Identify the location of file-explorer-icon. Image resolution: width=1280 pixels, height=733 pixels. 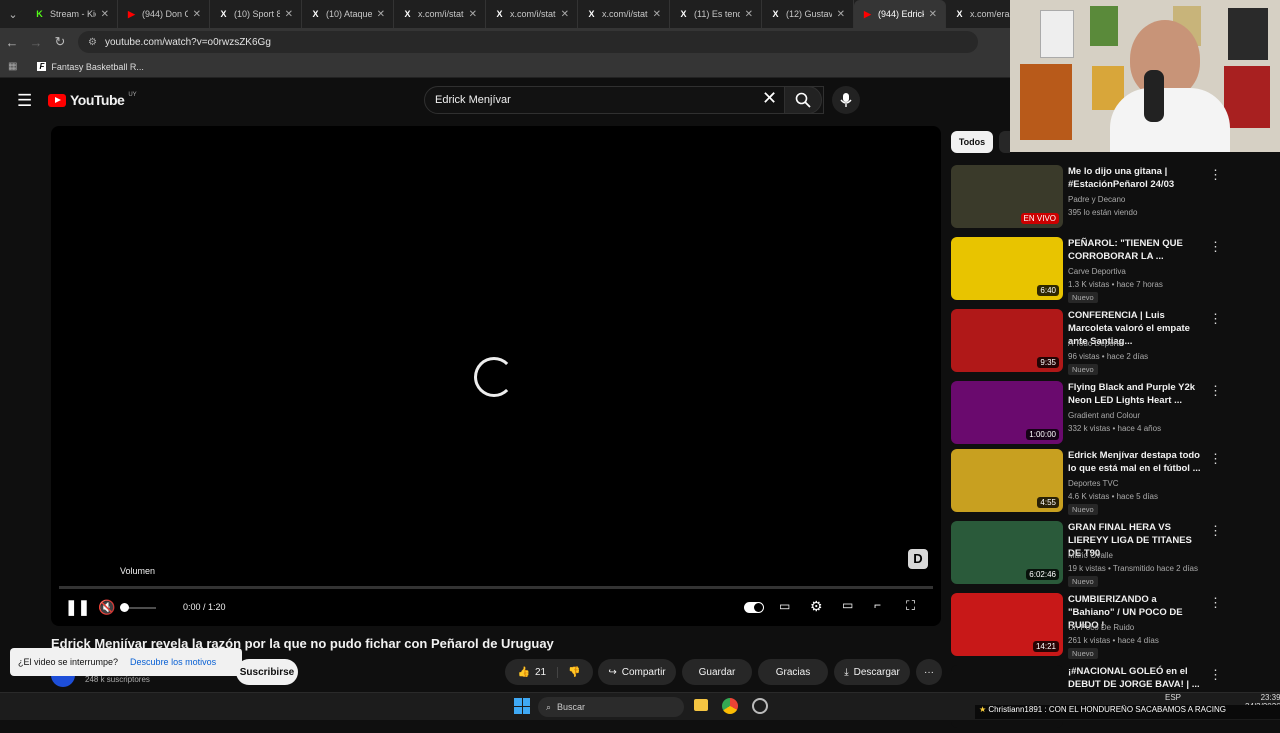
(701, 705).